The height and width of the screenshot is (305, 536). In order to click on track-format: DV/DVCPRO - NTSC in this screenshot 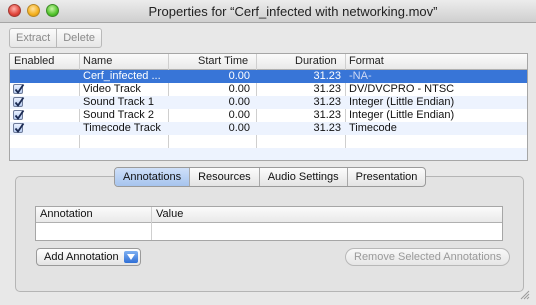, I will do `click(402, 89)`.